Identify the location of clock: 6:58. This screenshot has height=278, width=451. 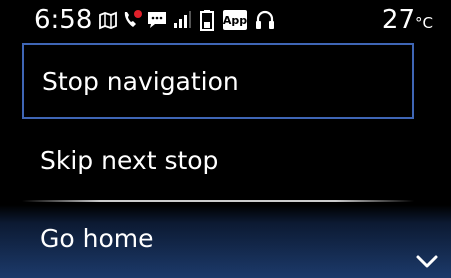
(63, 20).